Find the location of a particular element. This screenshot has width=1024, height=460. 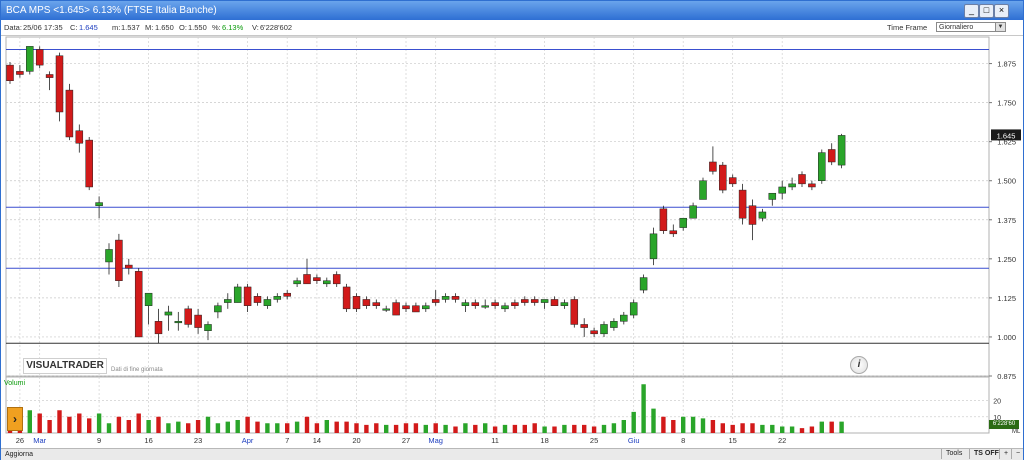

info-icon: i is located at coordinates (859, 365).